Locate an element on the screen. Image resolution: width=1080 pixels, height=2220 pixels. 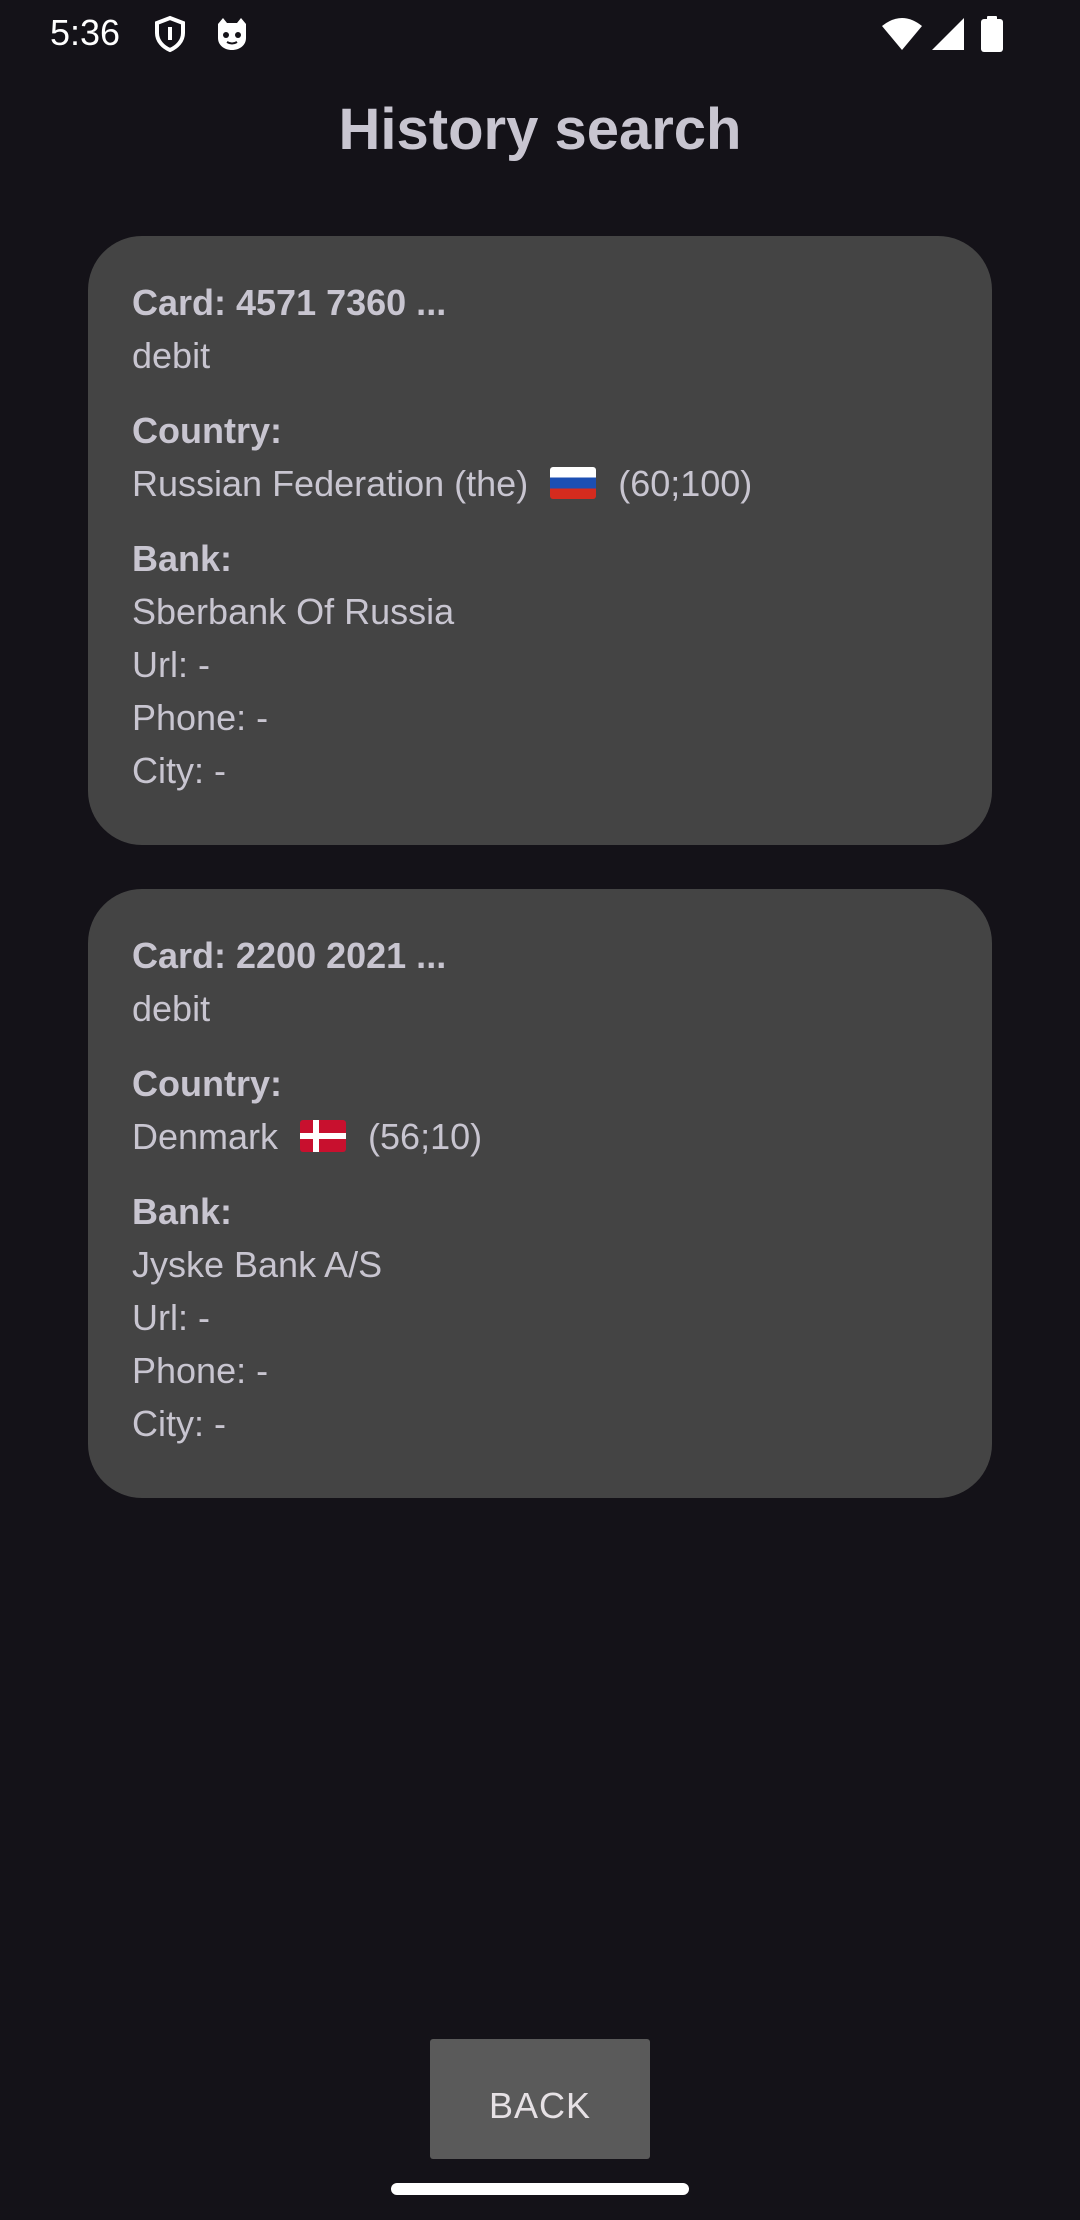
flag-russia-icon is located at coordinates (573, 483).